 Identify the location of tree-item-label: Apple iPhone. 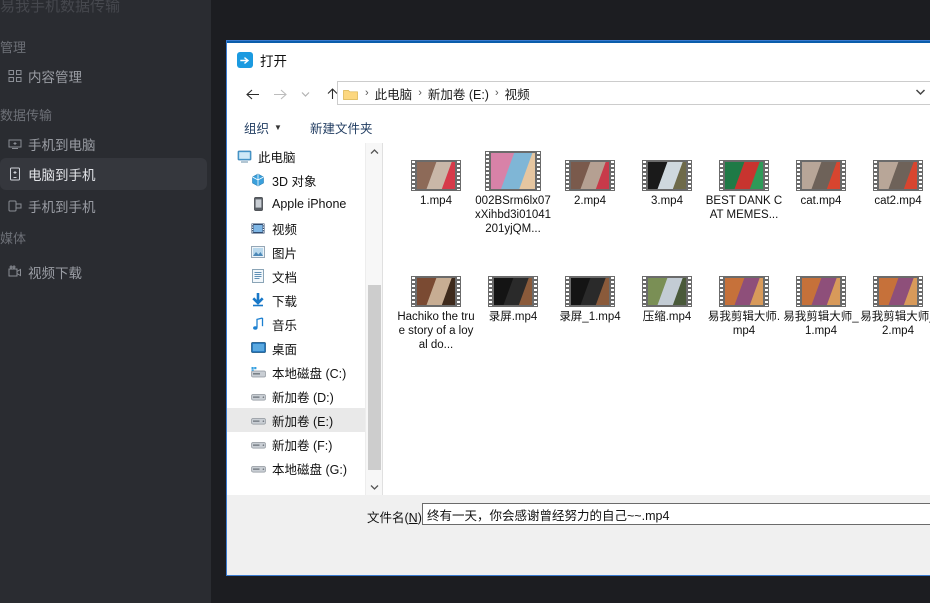
(309, 204).